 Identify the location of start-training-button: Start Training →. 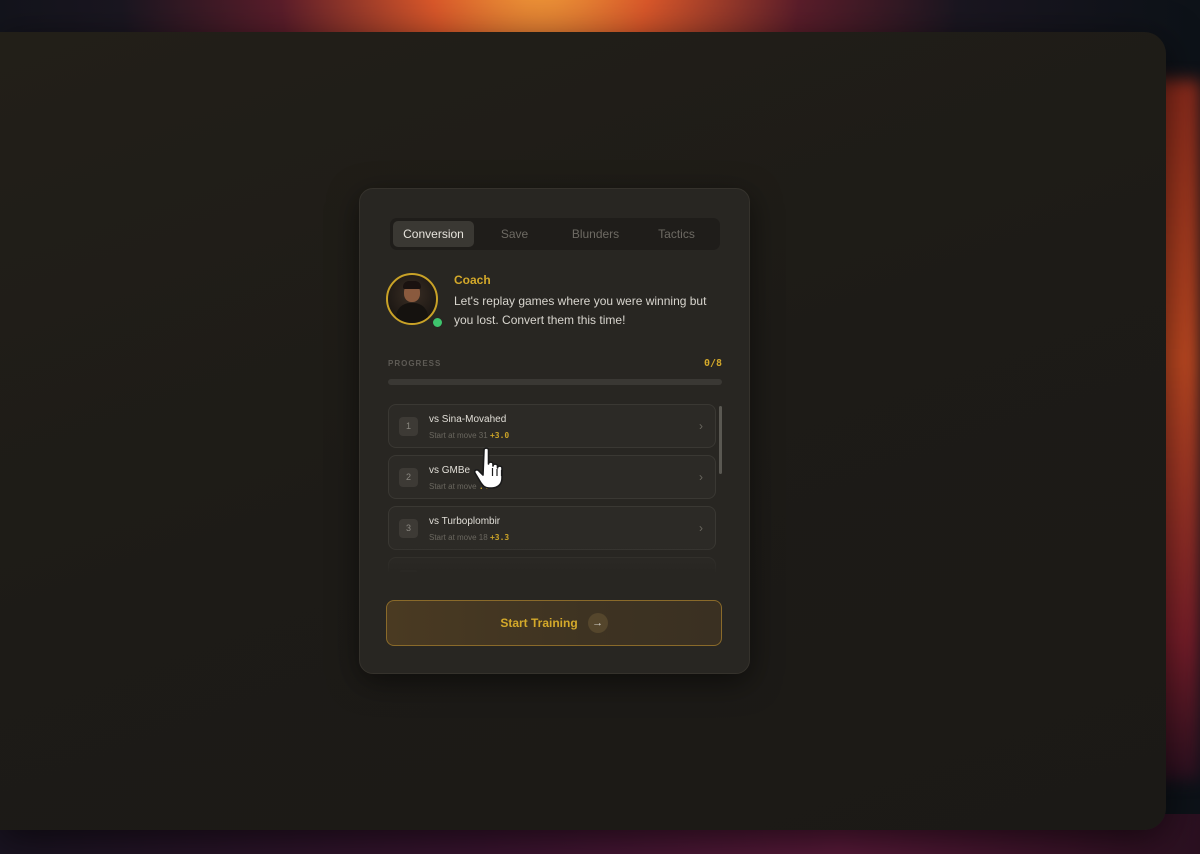
(554, 623).